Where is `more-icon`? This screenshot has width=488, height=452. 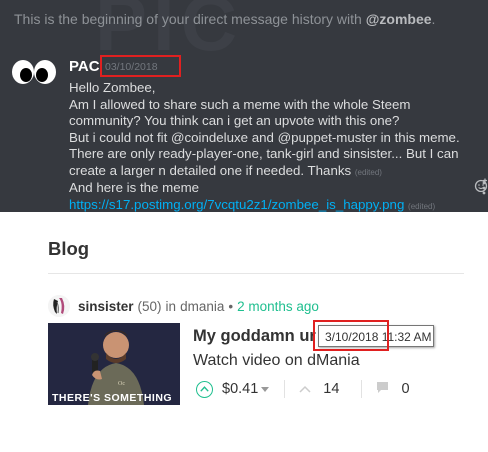
more-icon is located at coordinates (485, 188).